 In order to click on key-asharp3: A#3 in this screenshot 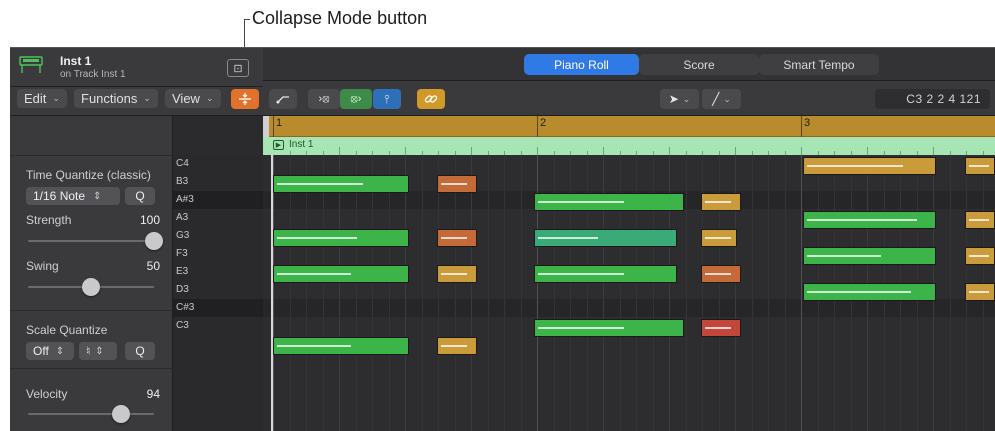, I will do `click(218, 200)`.